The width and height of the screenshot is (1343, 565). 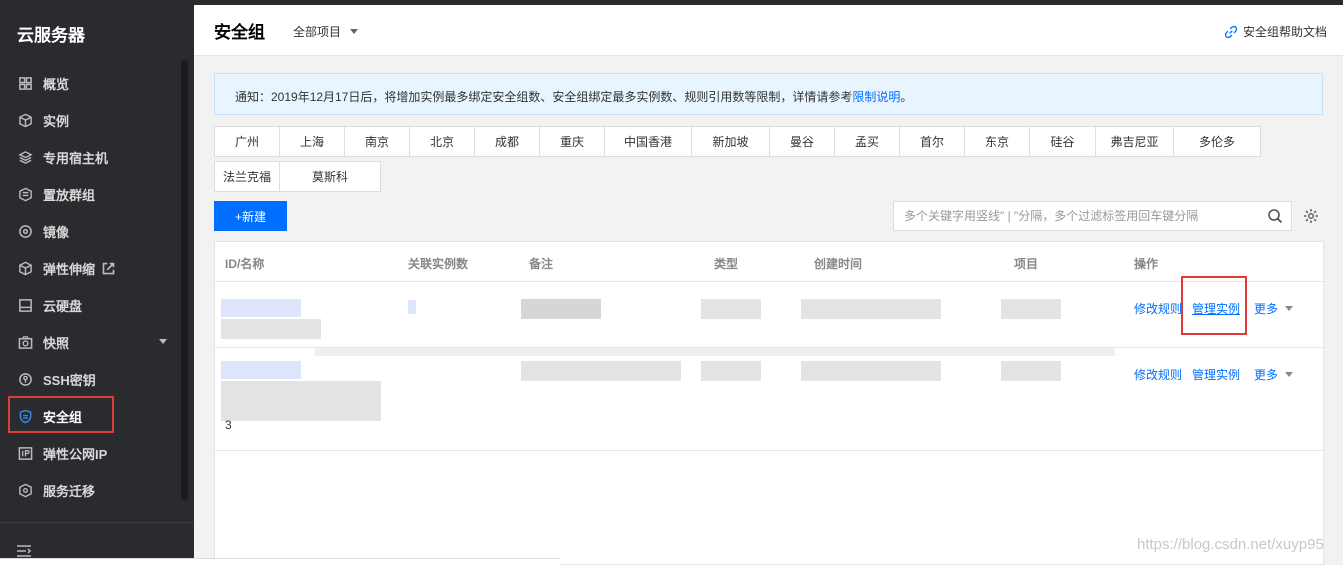 I want to click on project-select-value: 全部项目, so click(x=317, y=32).